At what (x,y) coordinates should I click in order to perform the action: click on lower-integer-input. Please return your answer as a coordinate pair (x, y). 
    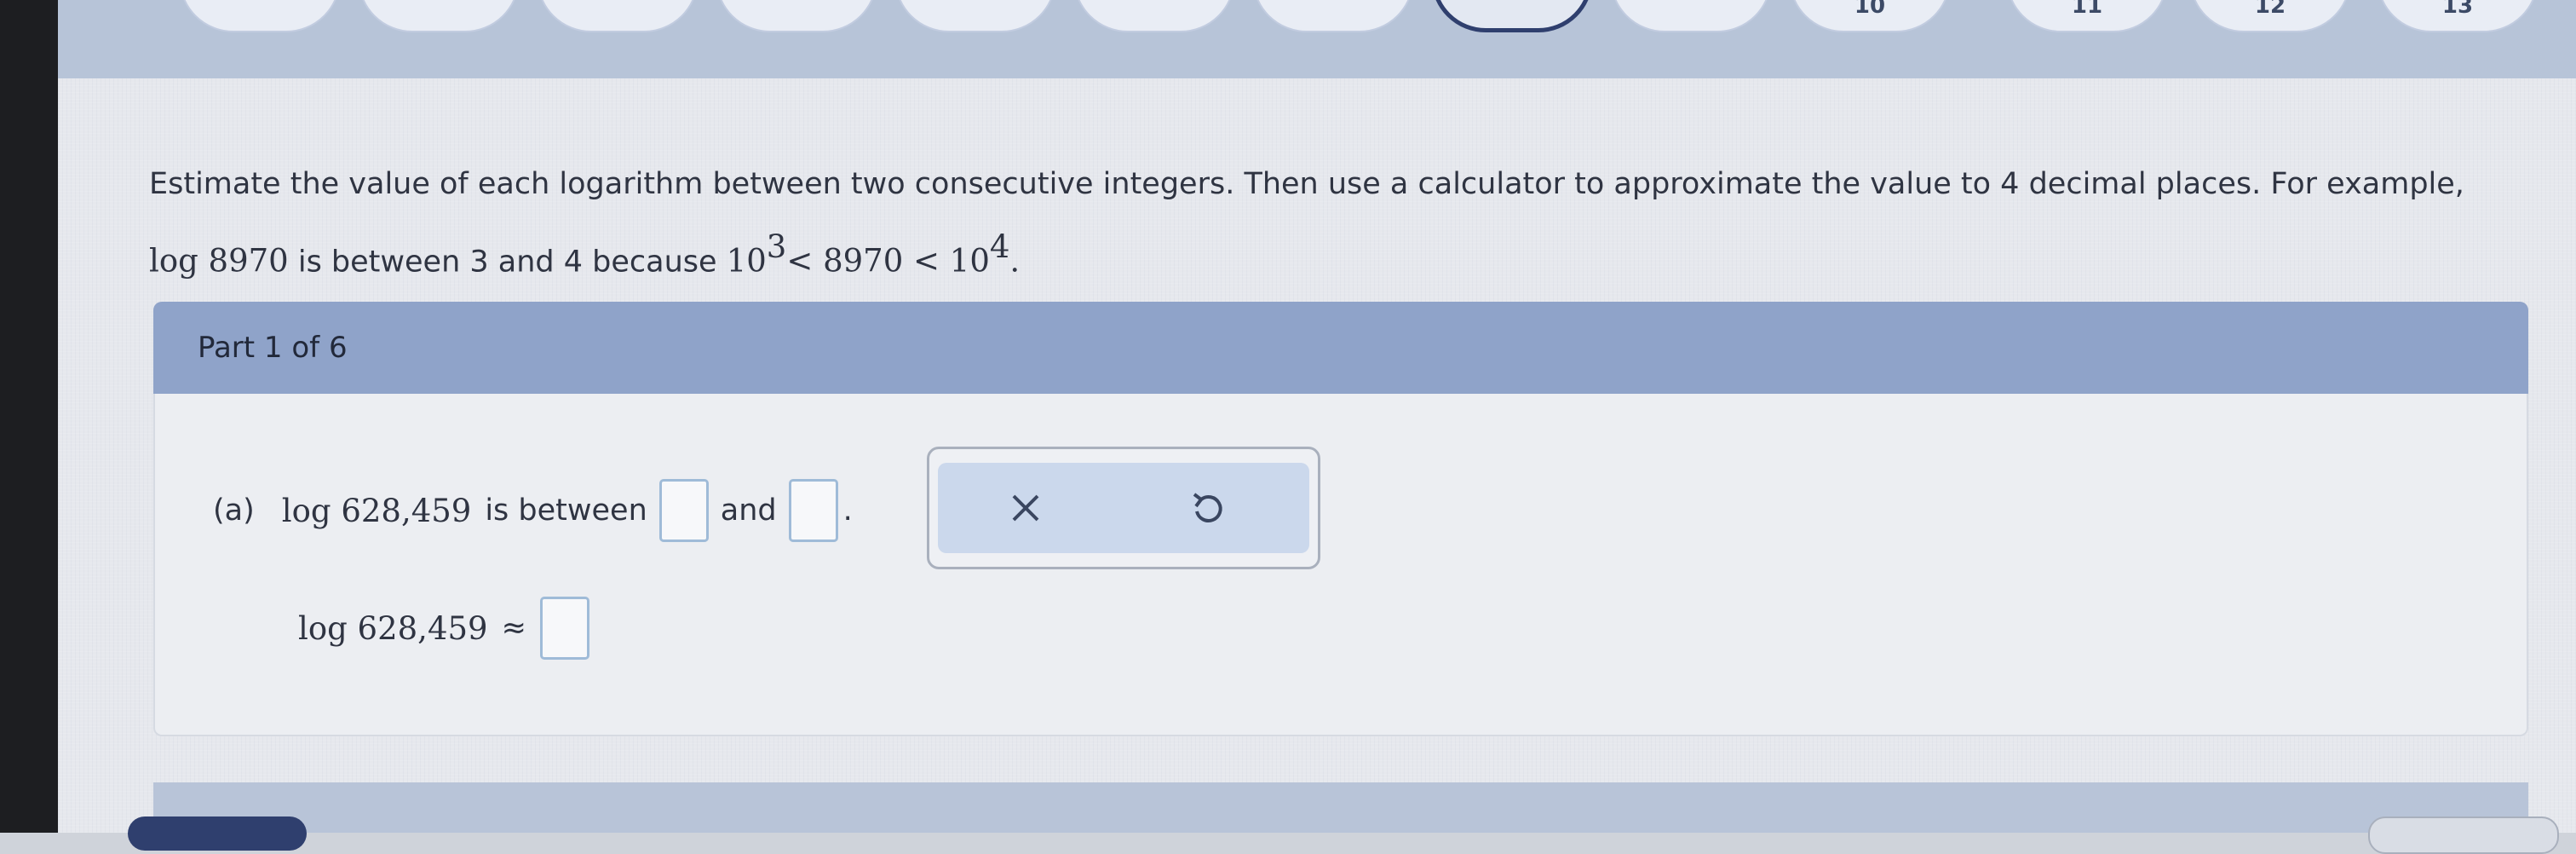
    Looking at the image, I should click on (684, 510).